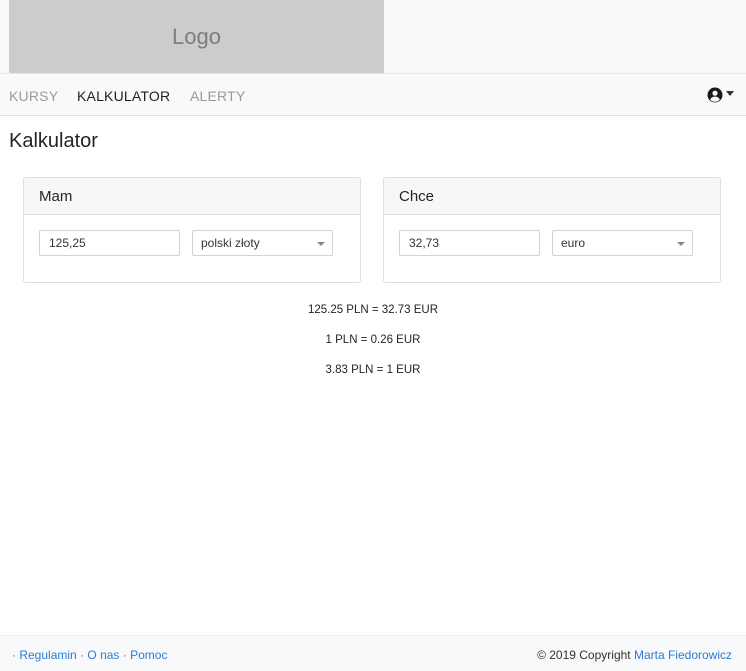 This screenshot has height=671, width=746. Describe the element at coordinates (373, 94) in the screenshot. I see `navbar: KURSY KALKULATOR ALERTY` at that location.